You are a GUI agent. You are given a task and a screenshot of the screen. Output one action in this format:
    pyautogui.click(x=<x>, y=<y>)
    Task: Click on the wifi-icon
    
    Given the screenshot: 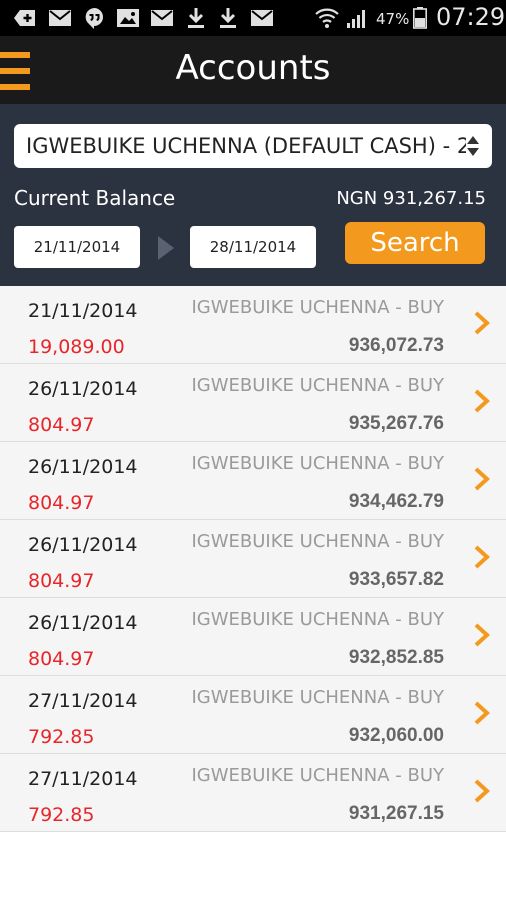 What is the action you would take?
    pyautogui.click(x=327, y=18)
    